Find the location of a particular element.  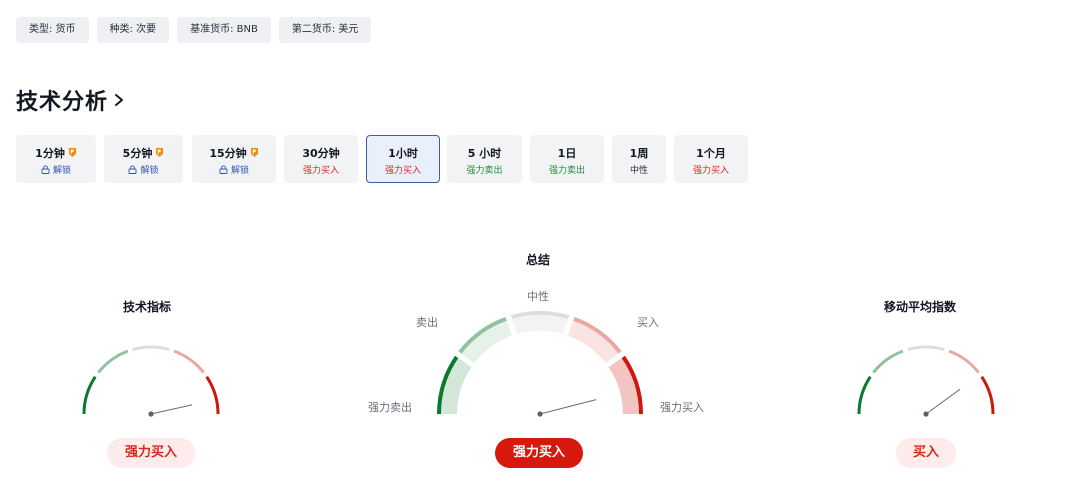

period-label: 15分钟 is located at coordinates (228, 153).